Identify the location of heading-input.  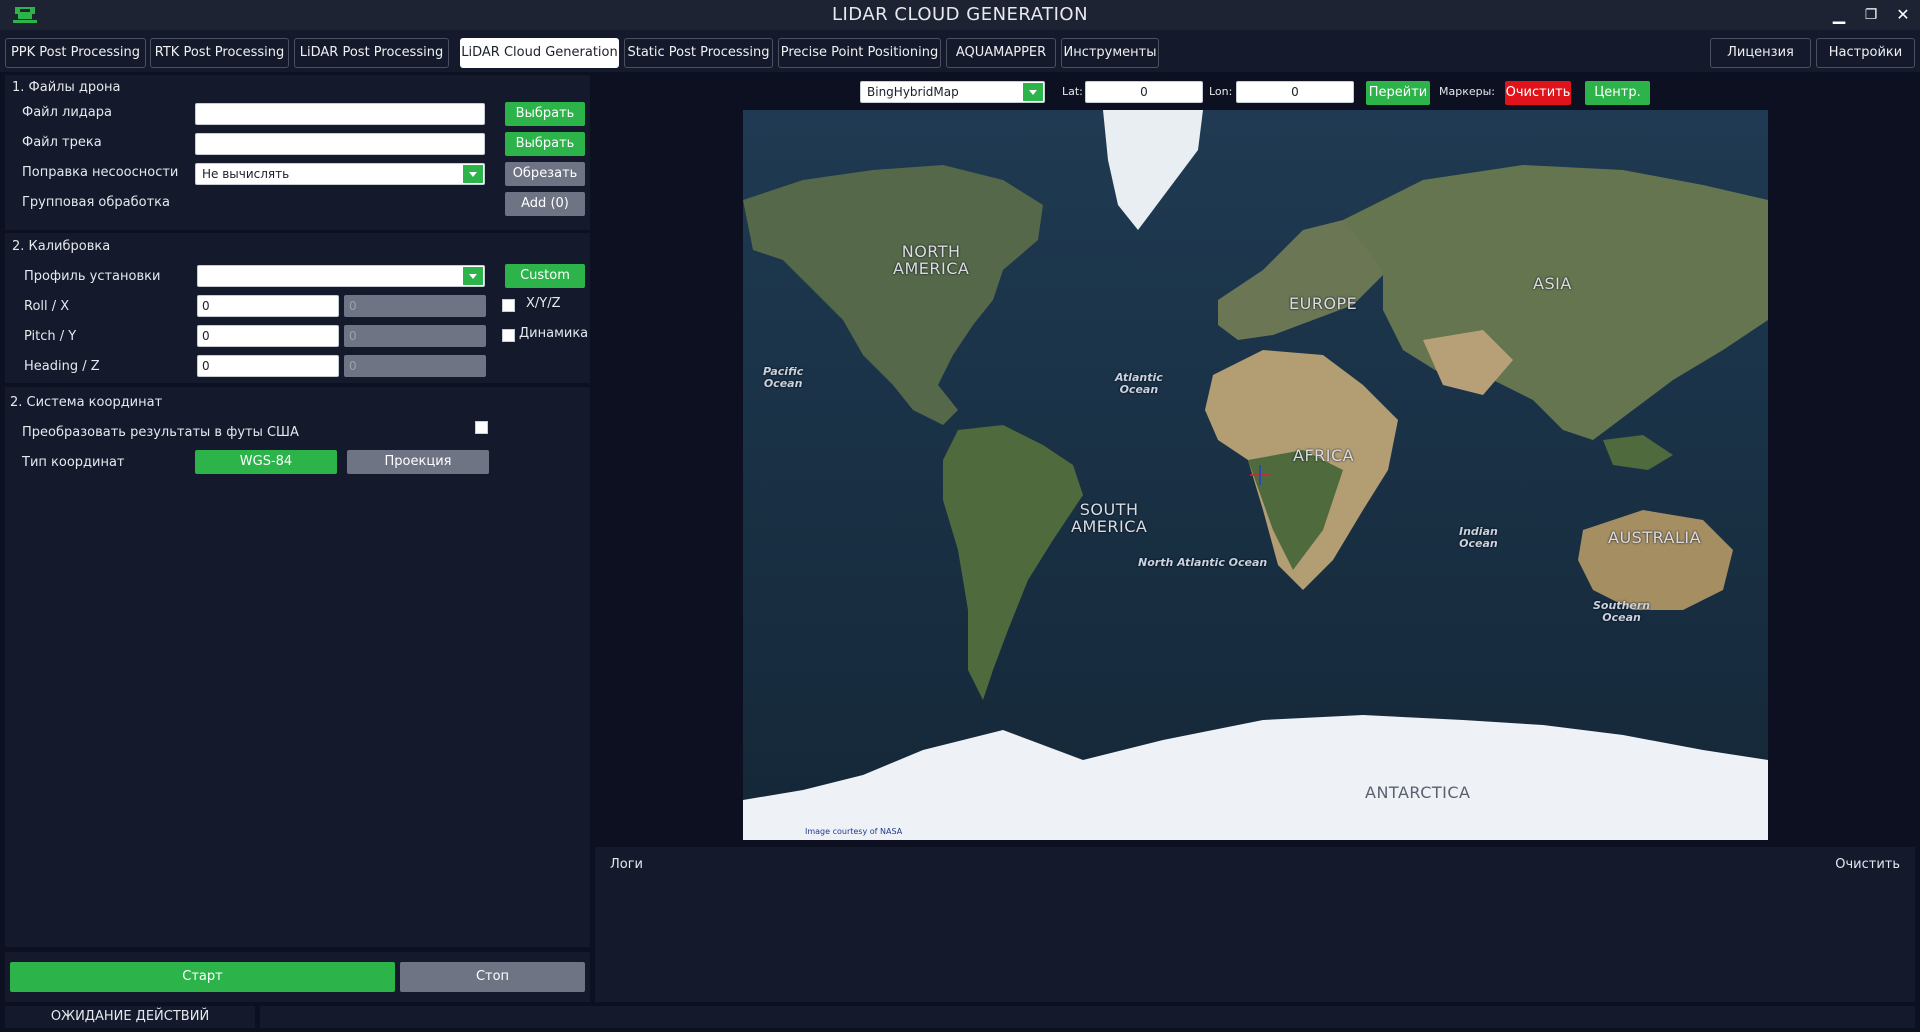
(268, 366).